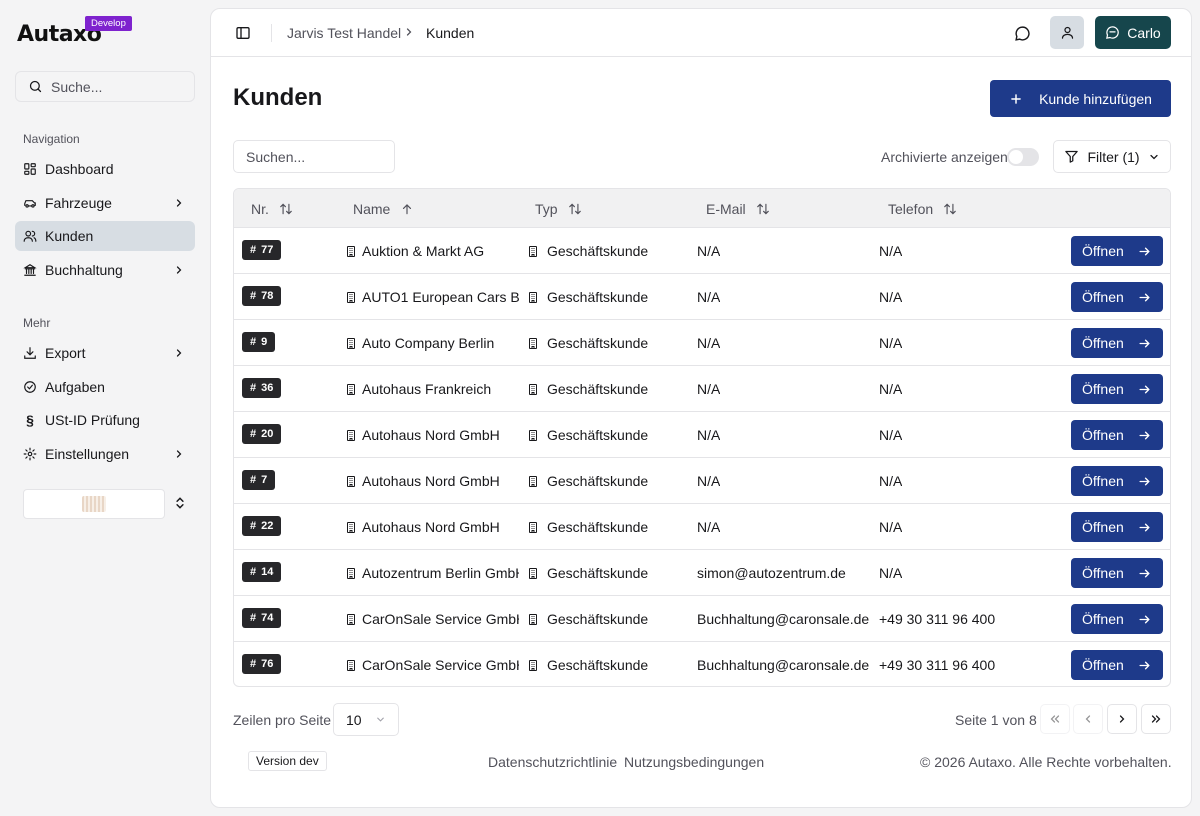 The height and width of the screenshot is (816, 1200). What do you see at coordinates (105, 270) in the screenshot?
I see `sidebar-item-buchhaltung: Buchhaltung` at bounding box center [105, 270].